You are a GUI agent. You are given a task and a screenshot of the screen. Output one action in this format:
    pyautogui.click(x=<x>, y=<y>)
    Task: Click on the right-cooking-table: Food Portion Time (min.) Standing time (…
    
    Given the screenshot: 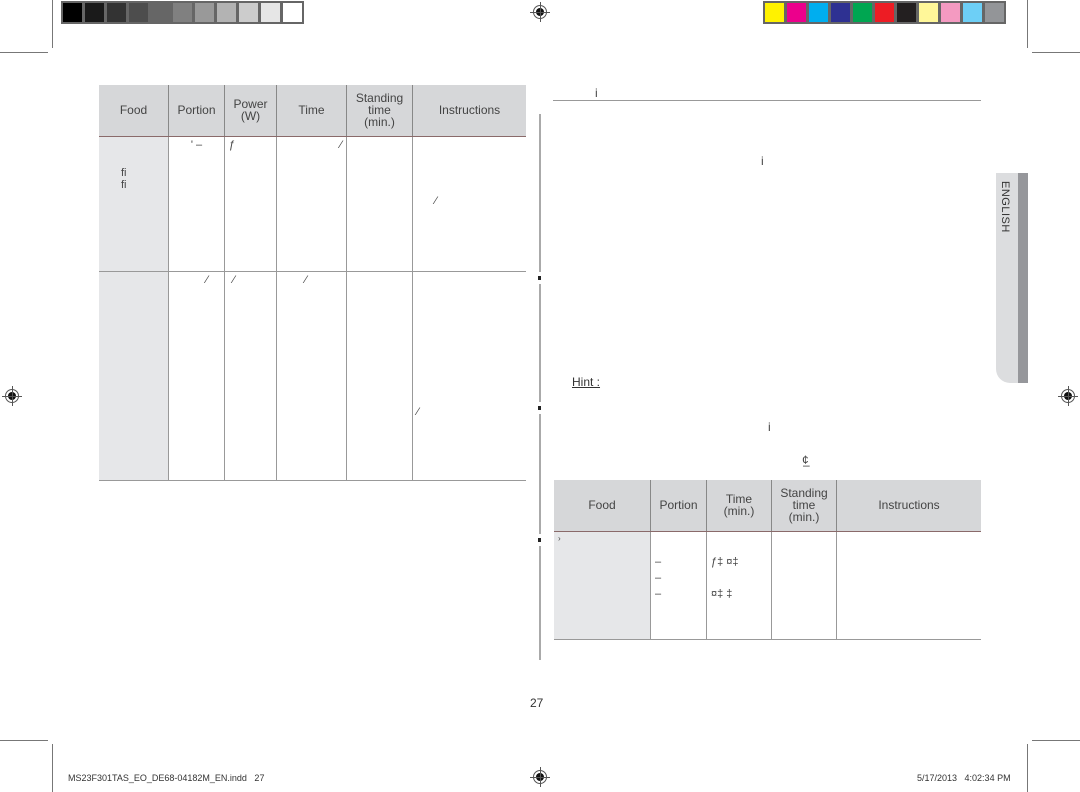 What is the action you would take?
    pyautogui.click(x=767, y=560)
    